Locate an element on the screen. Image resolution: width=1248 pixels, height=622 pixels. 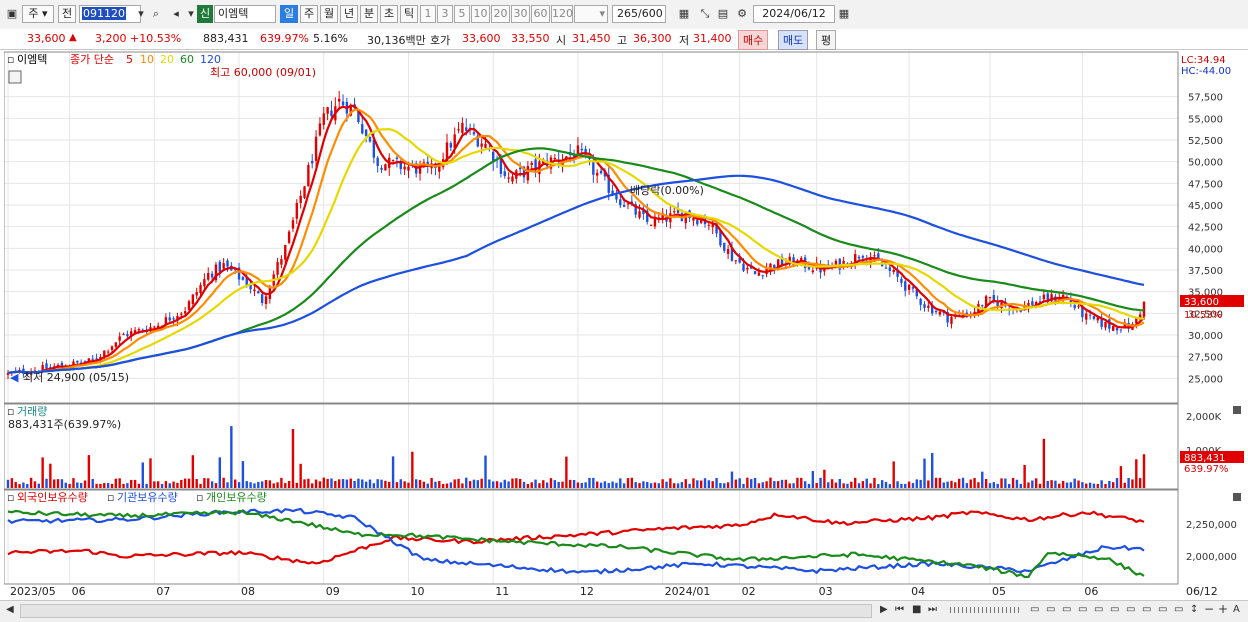
layout-icon-9: ▭ is located at coordinates (1162, 609).